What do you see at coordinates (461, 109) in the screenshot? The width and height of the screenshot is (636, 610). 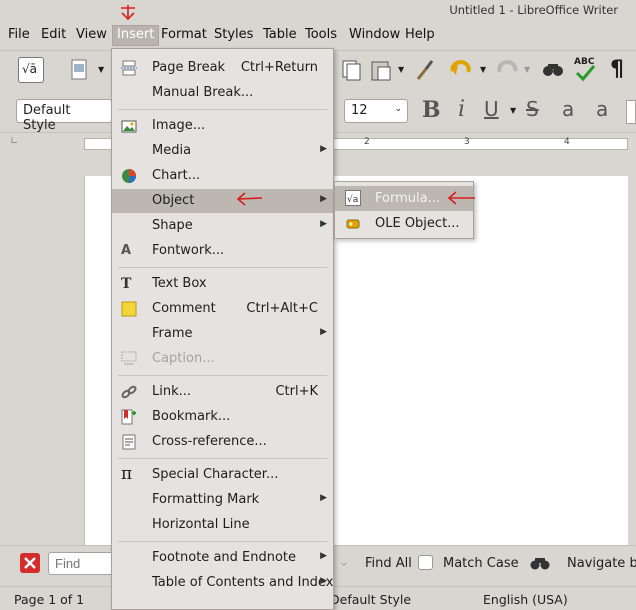 I see `italic-icon: i` at bounding box center [461, 109].